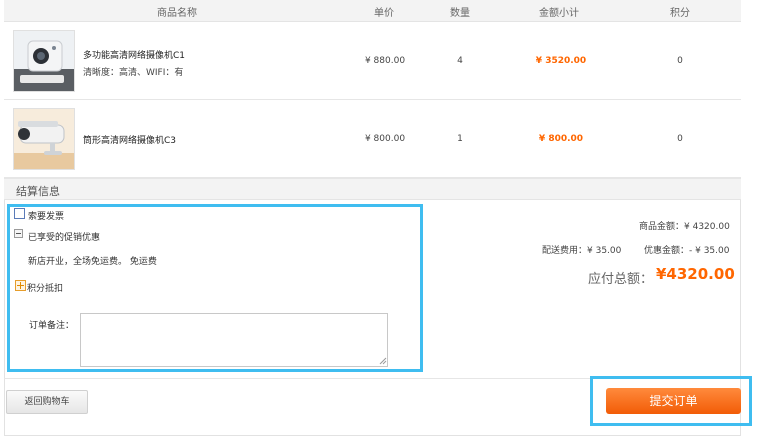 The width and height of the screenshot is (757, 438). I want to click on resize-grip-icon, so click(383, 361).